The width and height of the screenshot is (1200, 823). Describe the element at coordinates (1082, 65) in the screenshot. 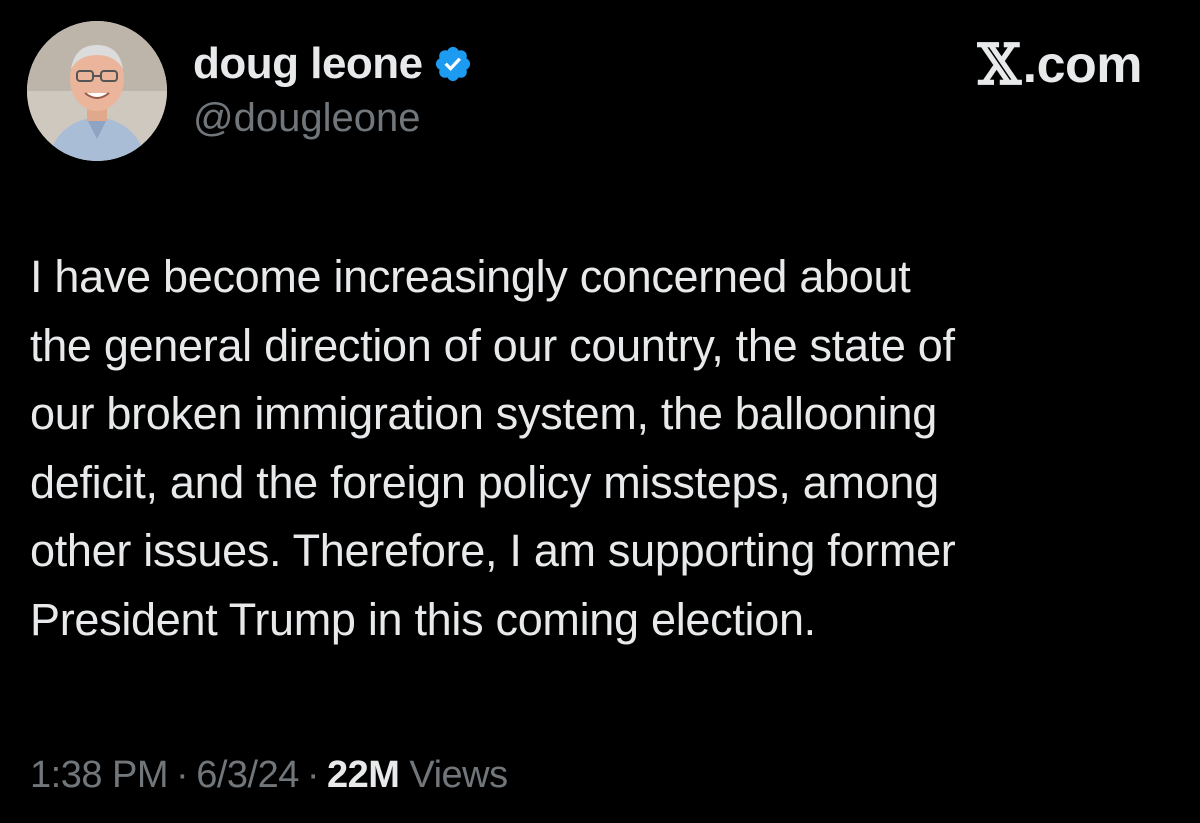

I see `brand-domain-text: .com` at that location.